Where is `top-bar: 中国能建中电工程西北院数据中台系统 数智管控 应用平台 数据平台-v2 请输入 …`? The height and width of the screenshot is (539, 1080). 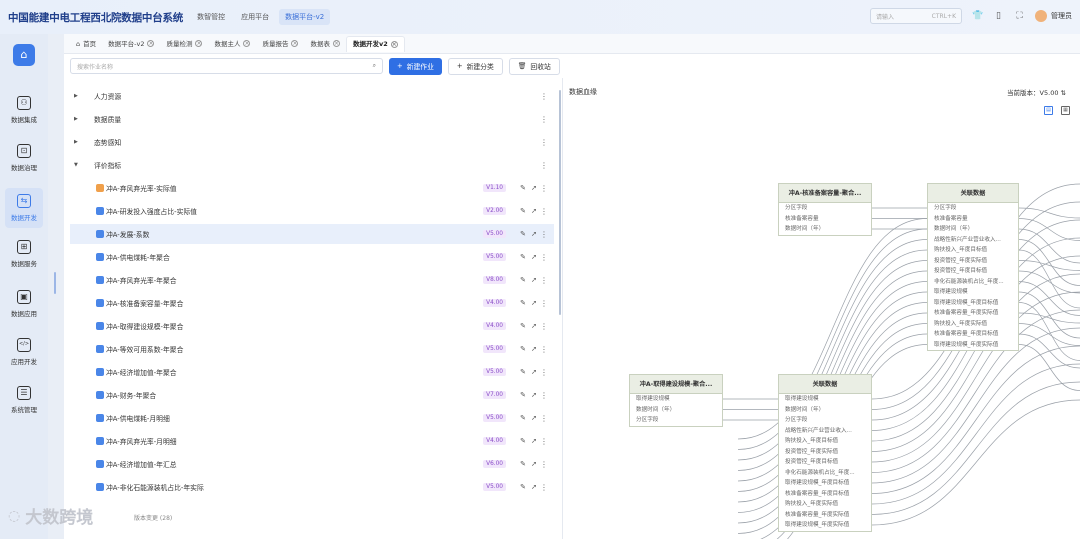 top-bar: 中国能建中电工程西北院数据中台系统 数智管控 应用平台 数据平台-v2 请输入 … is located at coordinates (540, 17).